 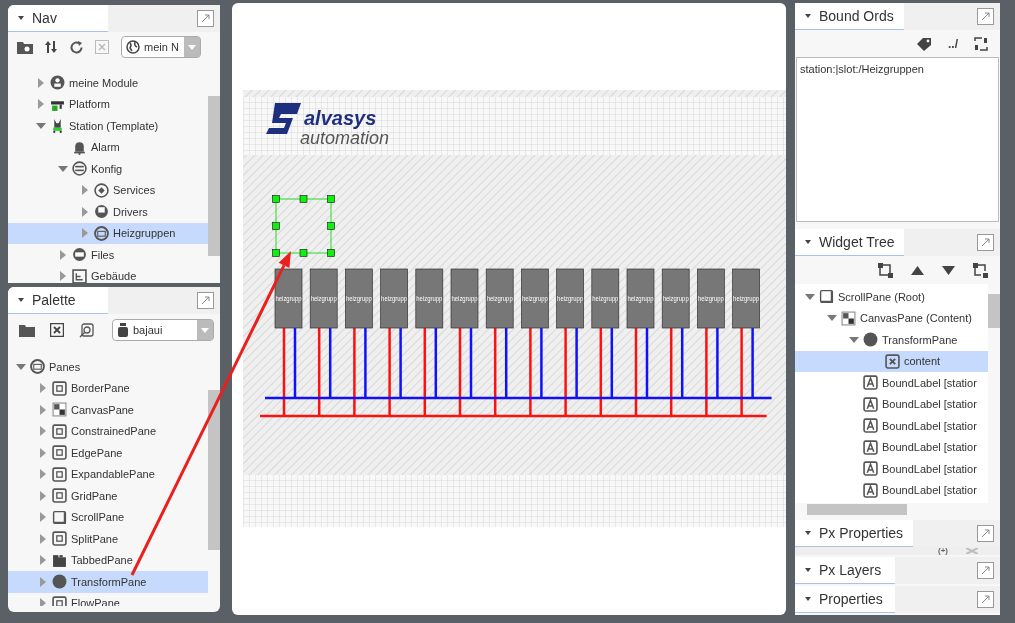 I want to click on tag-icon, so click(x=924, y=43).